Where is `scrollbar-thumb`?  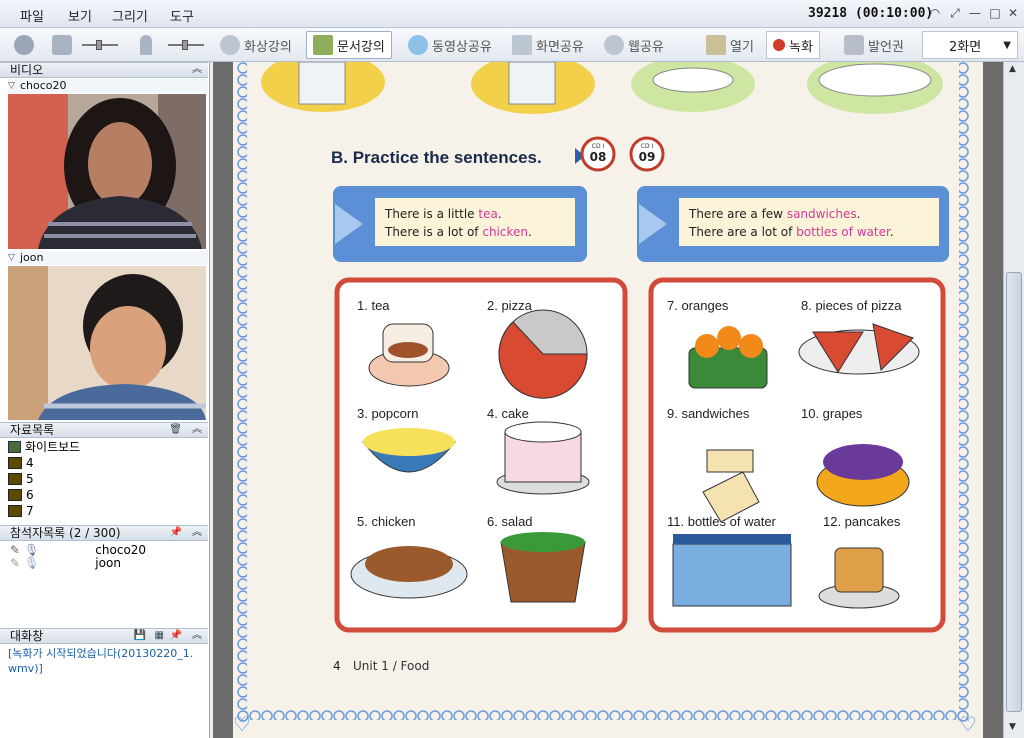 scrollbar-thumb is located at coordinates (1014, 492).